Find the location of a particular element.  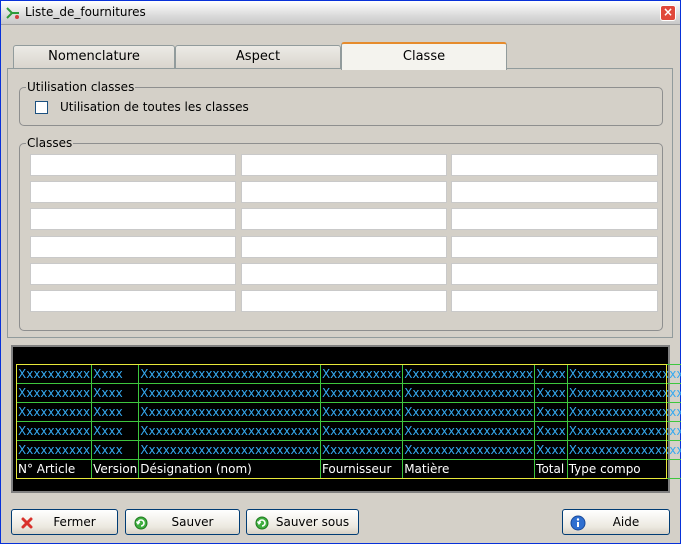

tab-aspect: Aspect is located at coordinates (258, 57).